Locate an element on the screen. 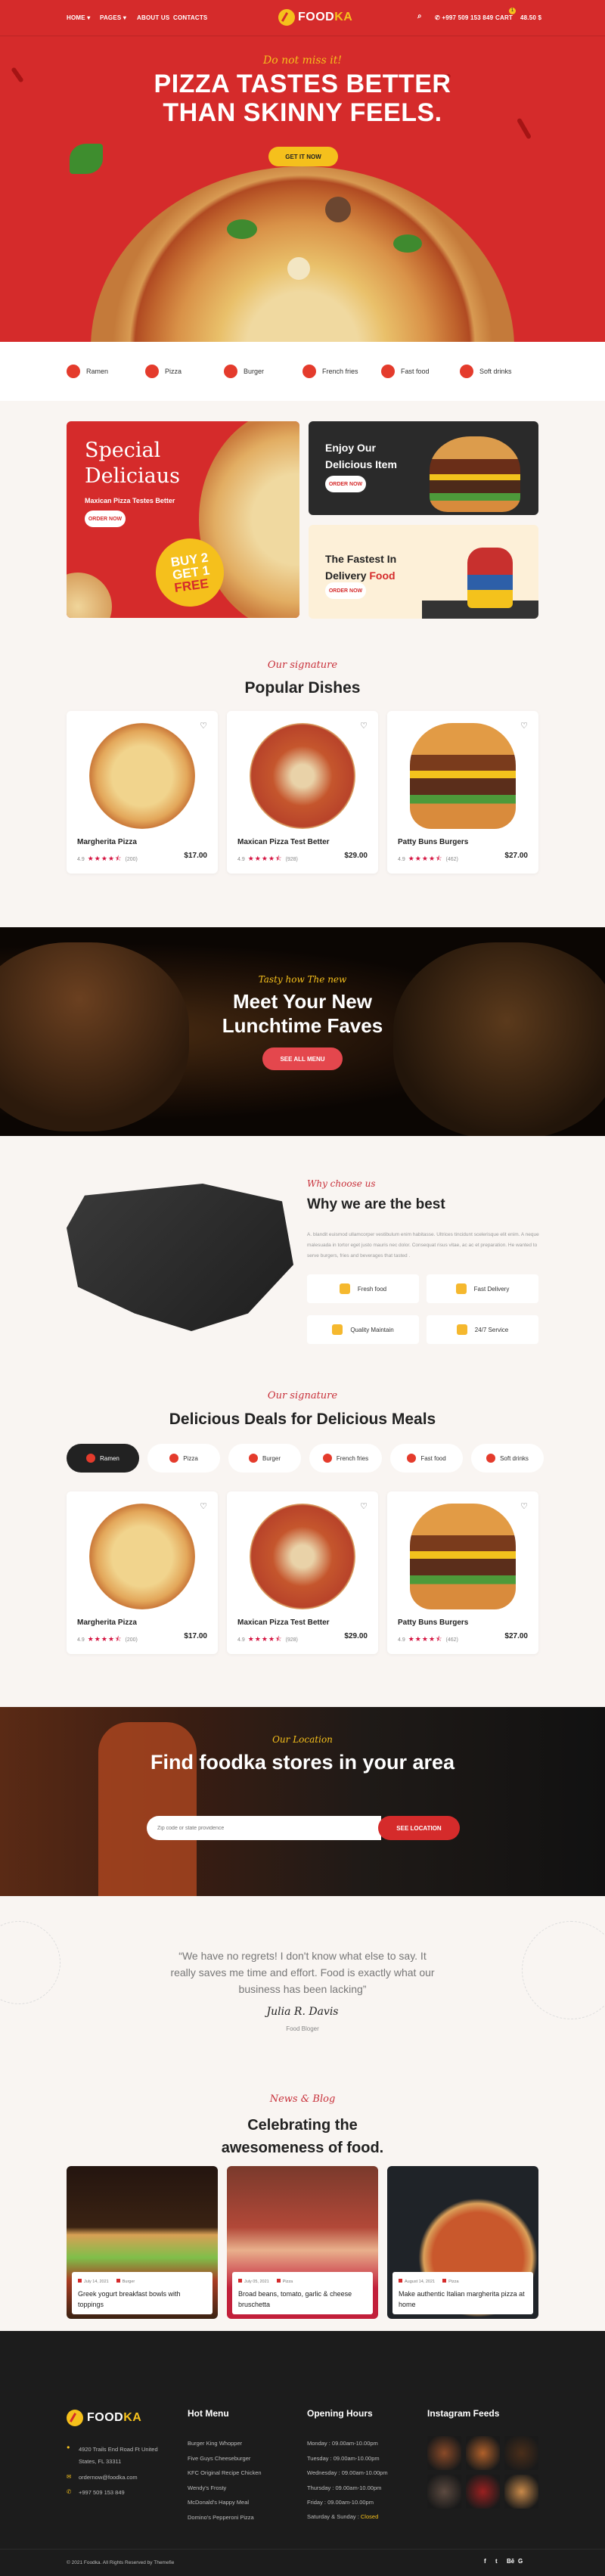 The width and height of the screenshot is (605, 2576). tab-soft-drinks: Soft drinks is located at coordinates (507, 1458).